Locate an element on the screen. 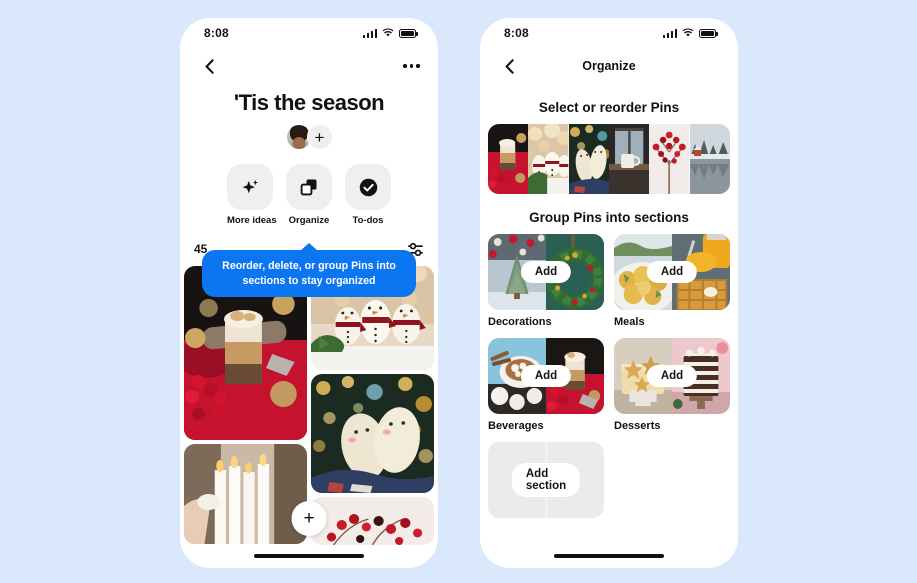  thumb-snowman-bokeh is located at coordinates (548, 159).